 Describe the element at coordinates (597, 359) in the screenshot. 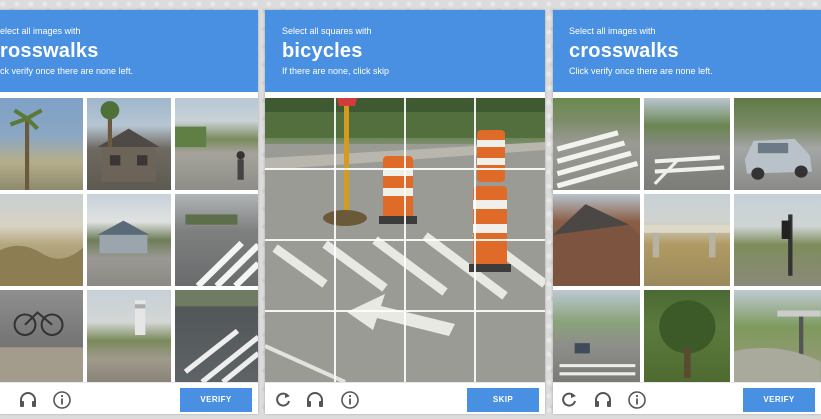

I see `intersection-photo` at that location.